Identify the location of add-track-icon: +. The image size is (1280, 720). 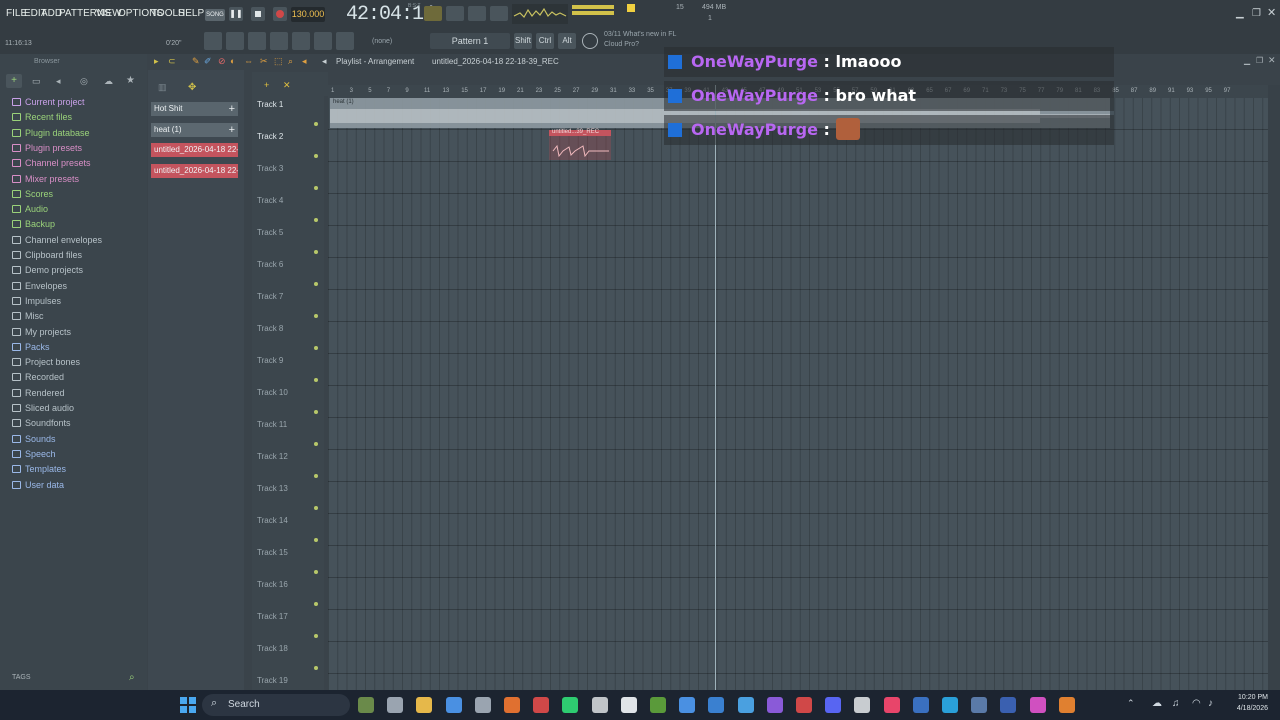
(266, 85).